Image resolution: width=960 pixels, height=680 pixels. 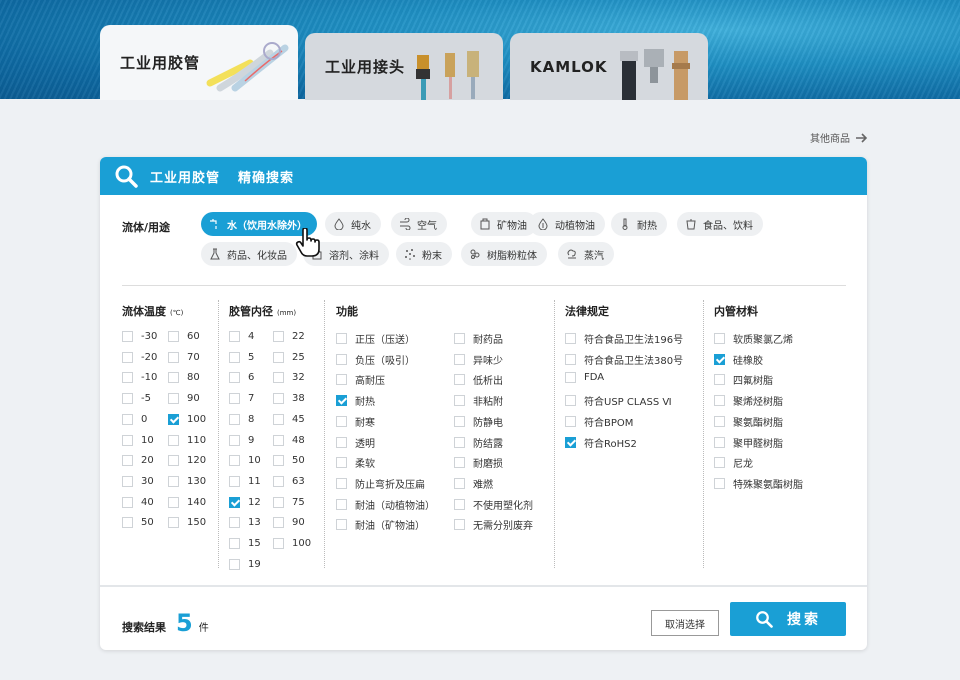 I want to click on chip-air: 空气, so click(x=419, y=224).